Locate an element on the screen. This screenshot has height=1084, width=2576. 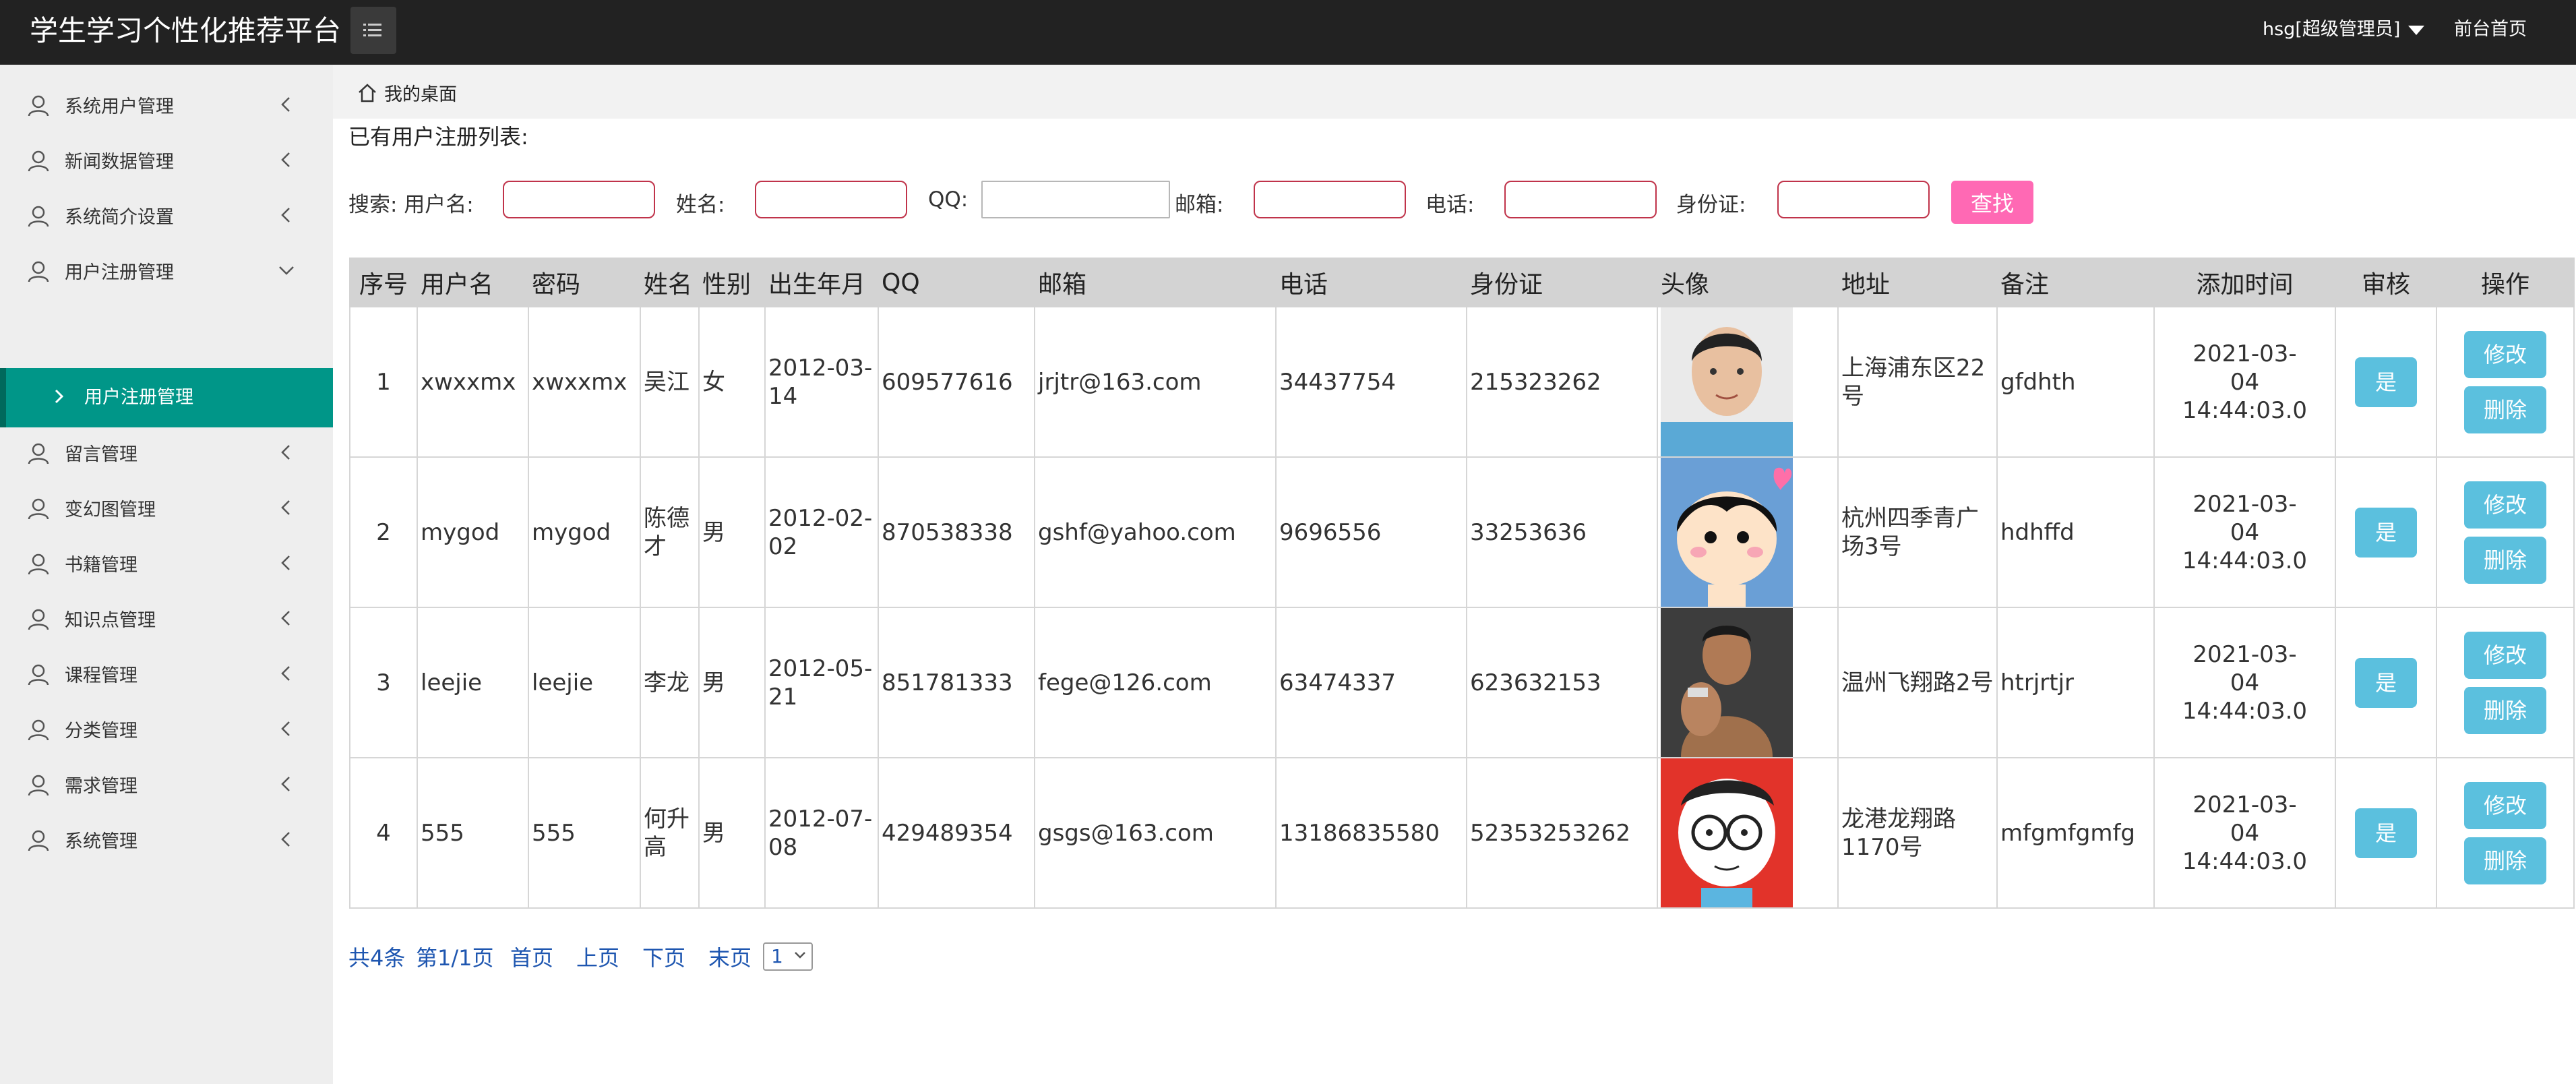
cell-phone: 13186835580 is located at coordinates (1371, 833).